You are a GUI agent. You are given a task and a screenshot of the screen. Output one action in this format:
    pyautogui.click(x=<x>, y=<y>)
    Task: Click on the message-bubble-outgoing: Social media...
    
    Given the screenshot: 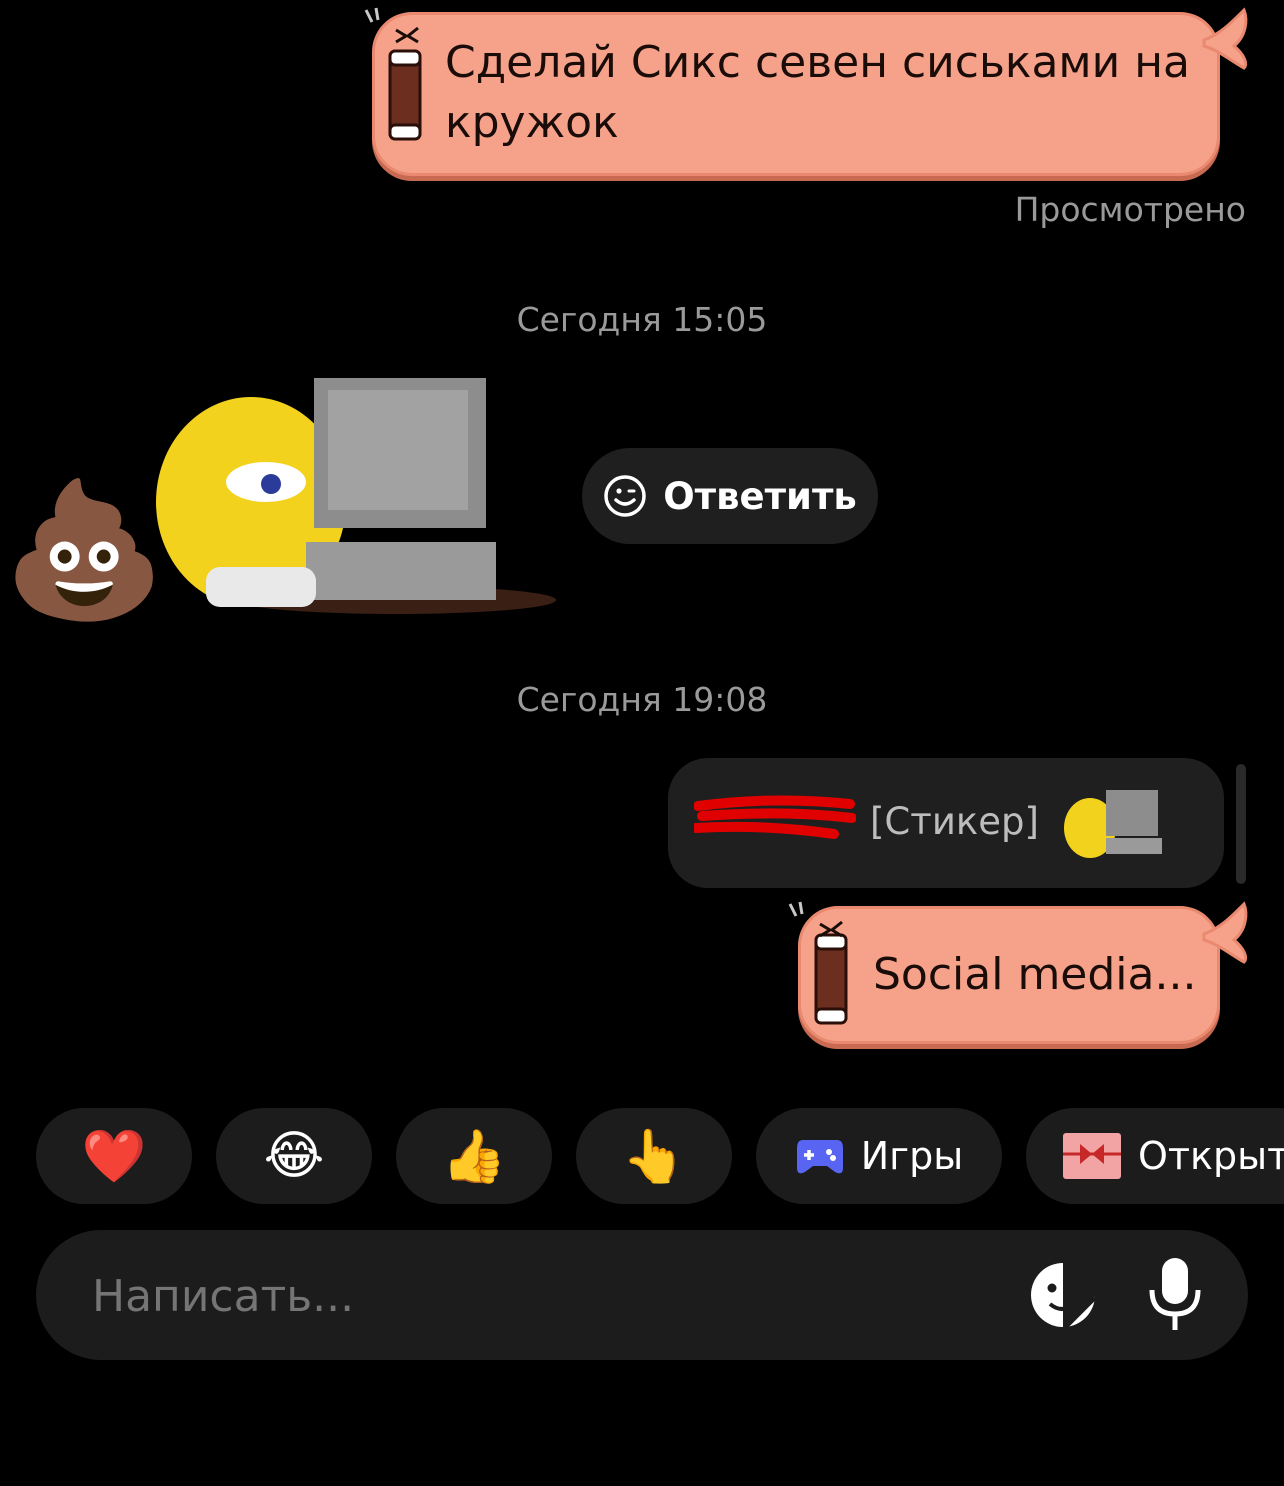 What is the action you would take?
    pyautogui.click(x=1009, y=975)
    